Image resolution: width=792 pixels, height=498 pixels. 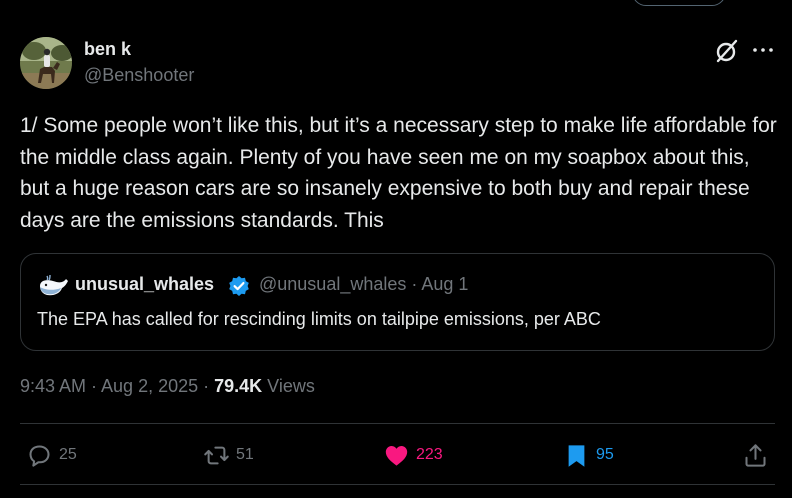 I want to click on share-icon, so click(x=755, y=455).